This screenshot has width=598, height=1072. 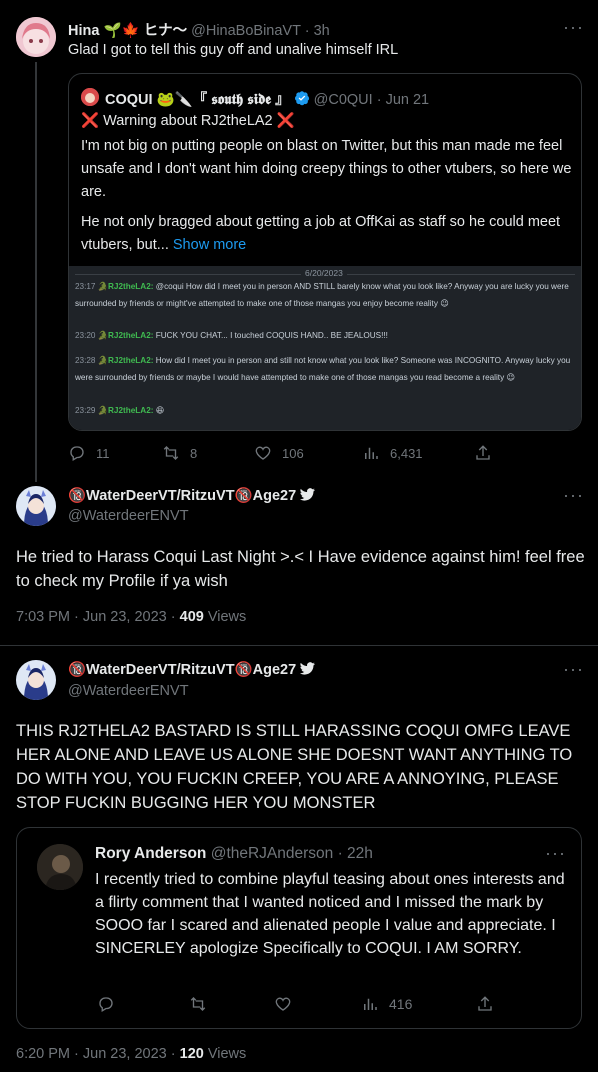 I want to click on tweet-timestamp: 7:03 PM · Jun 23, 2023 ·, so click(x=96, y=617).